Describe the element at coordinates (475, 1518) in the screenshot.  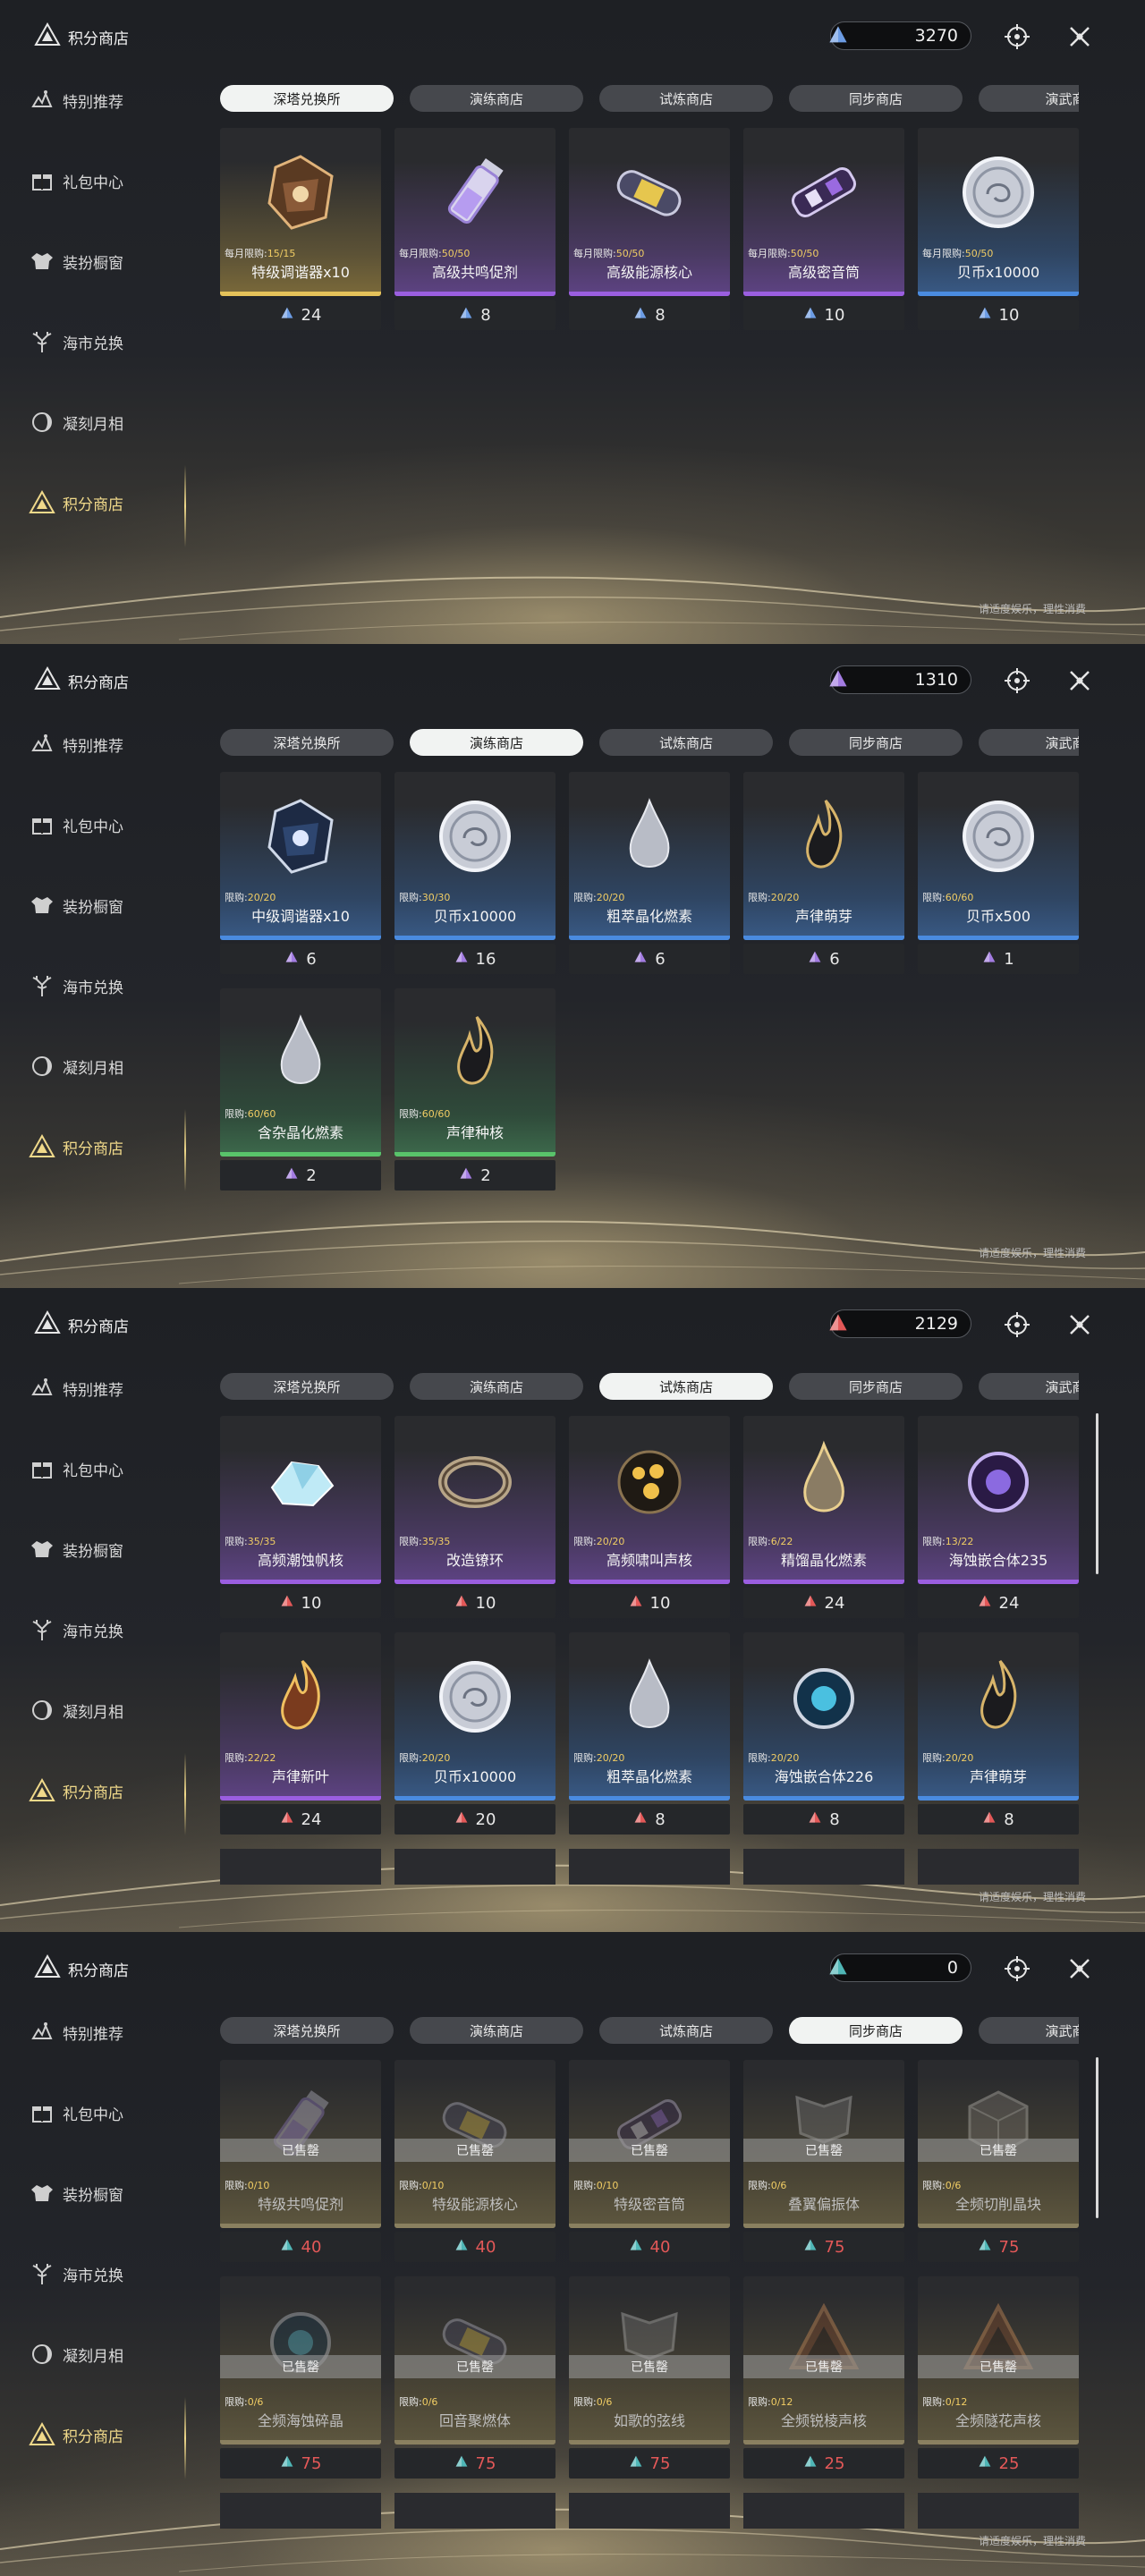
I see `item-card: 限购:35/35 改造镣环 10` at that location.